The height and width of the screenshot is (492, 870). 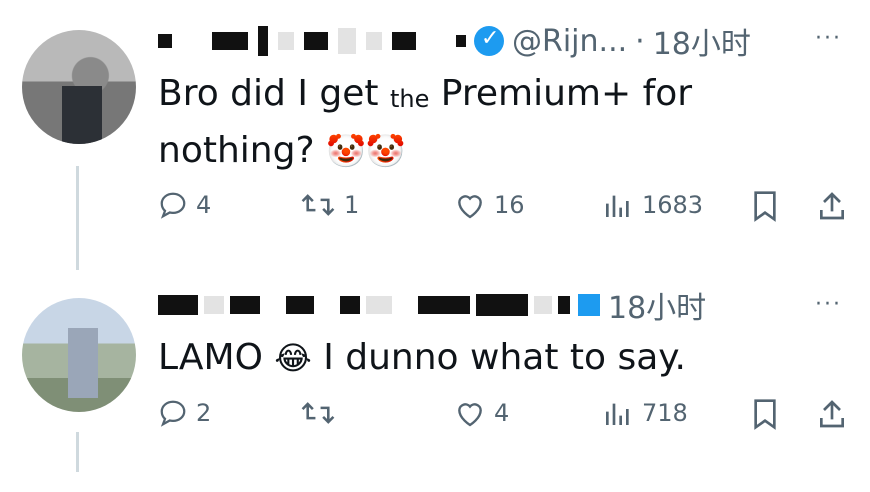 I want to click on clown-emoji: 🤡🤡, so click(x=366, y=151).